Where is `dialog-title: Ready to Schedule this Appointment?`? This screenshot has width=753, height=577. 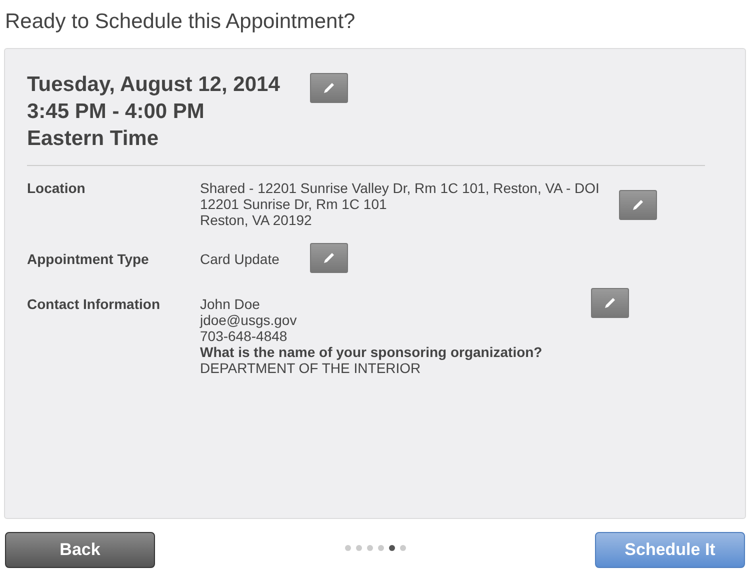 dialog-title: Ready to Schedule this Appointment? is located at coordinates (180, 22).